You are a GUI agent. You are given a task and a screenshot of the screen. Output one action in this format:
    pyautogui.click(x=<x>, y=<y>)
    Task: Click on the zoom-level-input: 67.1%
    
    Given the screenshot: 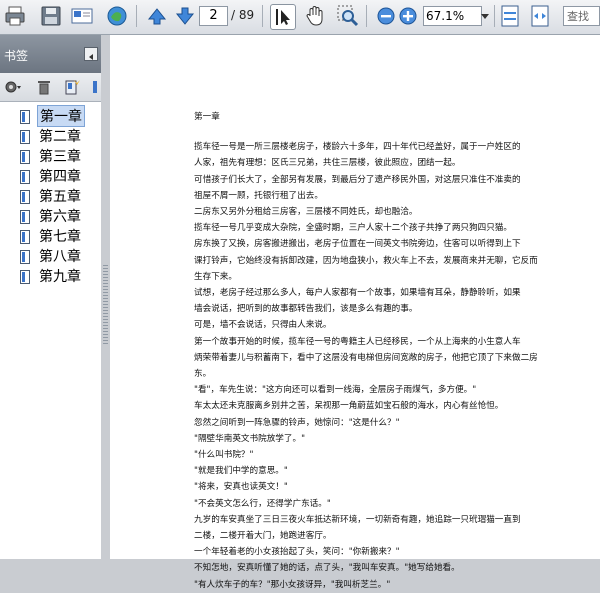 What is the action you would take?
    pyautogui.click(x=452, y=16)
    